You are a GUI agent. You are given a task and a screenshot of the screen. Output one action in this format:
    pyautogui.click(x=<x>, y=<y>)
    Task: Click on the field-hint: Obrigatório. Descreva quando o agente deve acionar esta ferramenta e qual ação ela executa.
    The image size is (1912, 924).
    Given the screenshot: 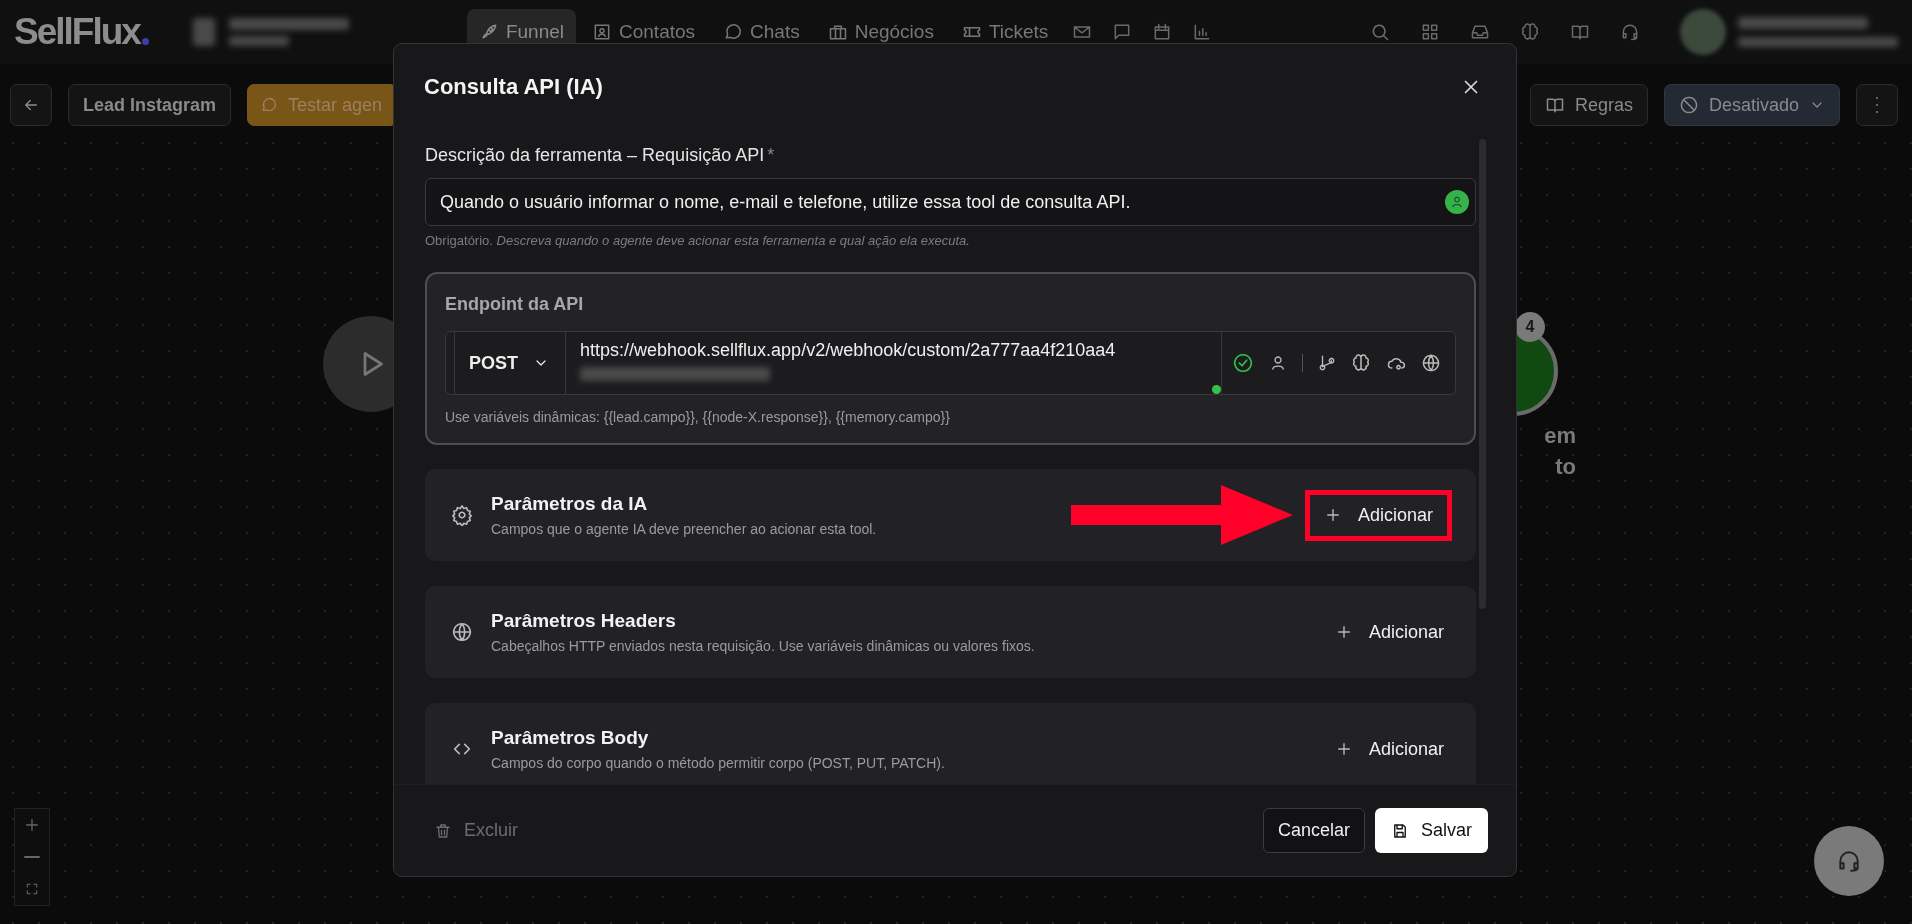 What is the action you would take?
    pyautogui.click(x=698, y=240)
    